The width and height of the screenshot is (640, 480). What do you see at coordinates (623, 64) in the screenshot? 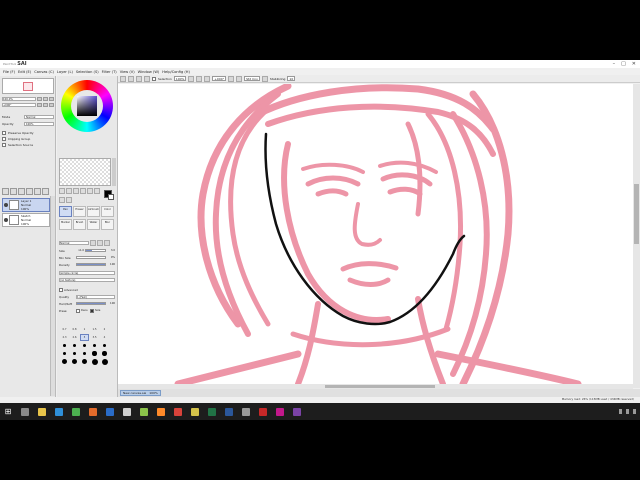
I see `maximize-button: □` at bounding box center [623, 64].